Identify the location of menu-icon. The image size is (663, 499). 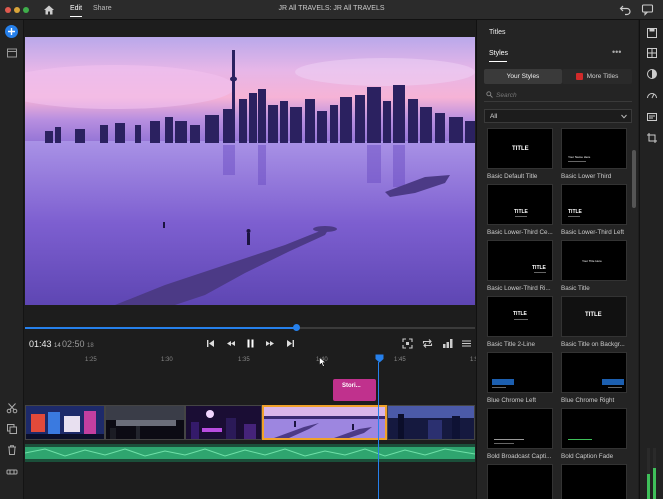
(466, 343).